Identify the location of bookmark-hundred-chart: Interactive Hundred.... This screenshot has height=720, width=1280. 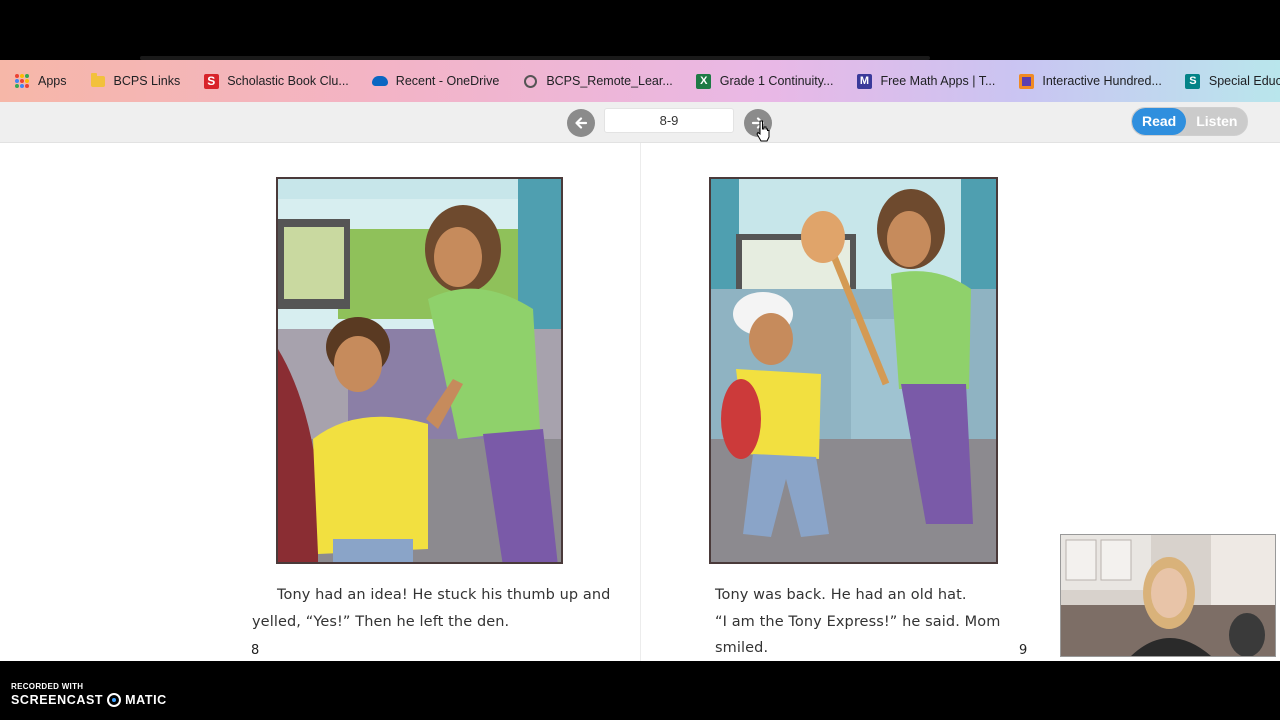
(1087, 81).